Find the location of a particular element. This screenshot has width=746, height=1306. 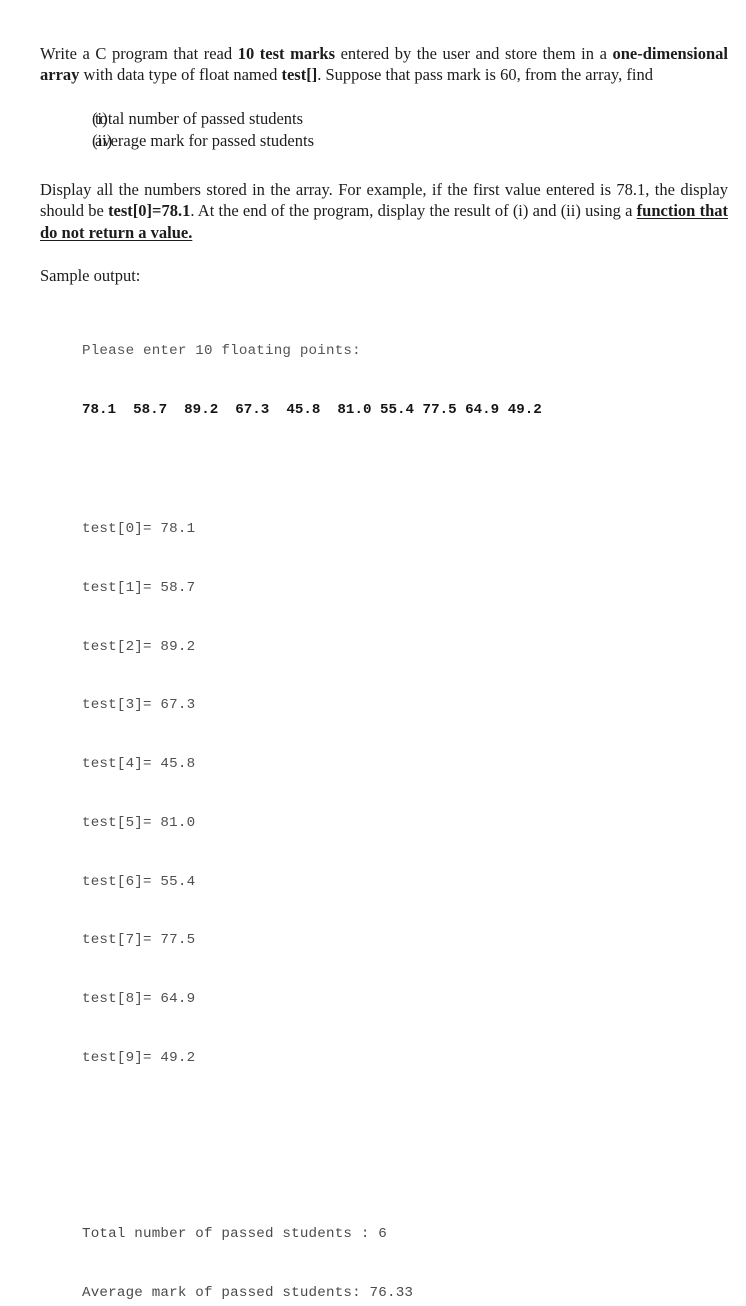

console-total-passed-line: Total number of passed students : 6 is located at coordinates (234, 1234).